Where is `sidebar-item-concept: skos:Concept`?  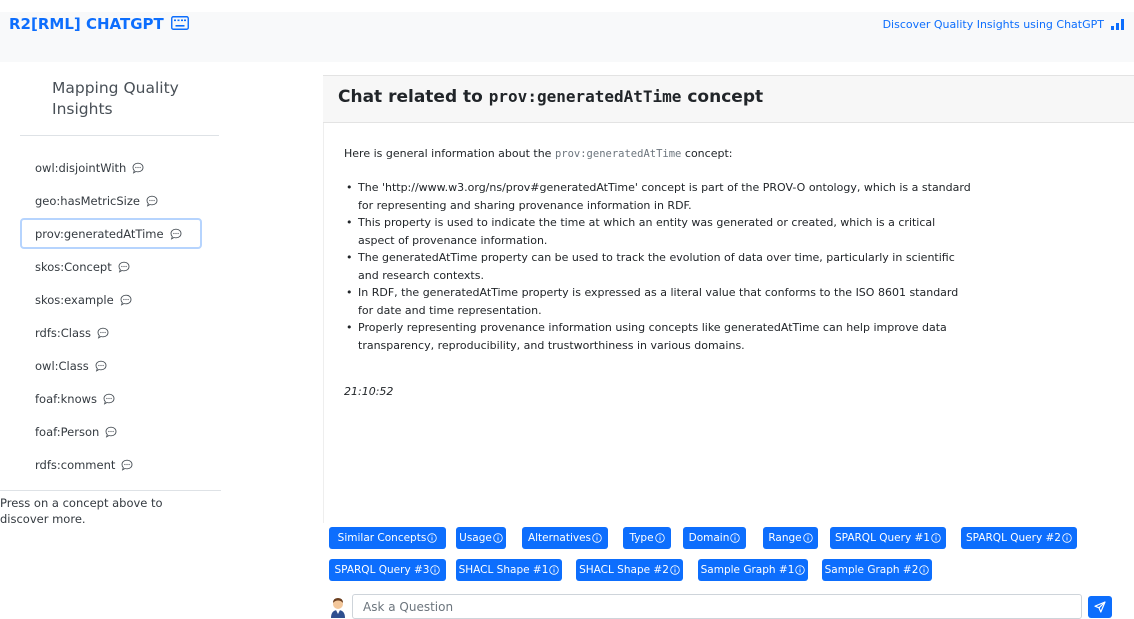
sidebar-item-concept: skos:Concept is located at coordinates (111, 266).